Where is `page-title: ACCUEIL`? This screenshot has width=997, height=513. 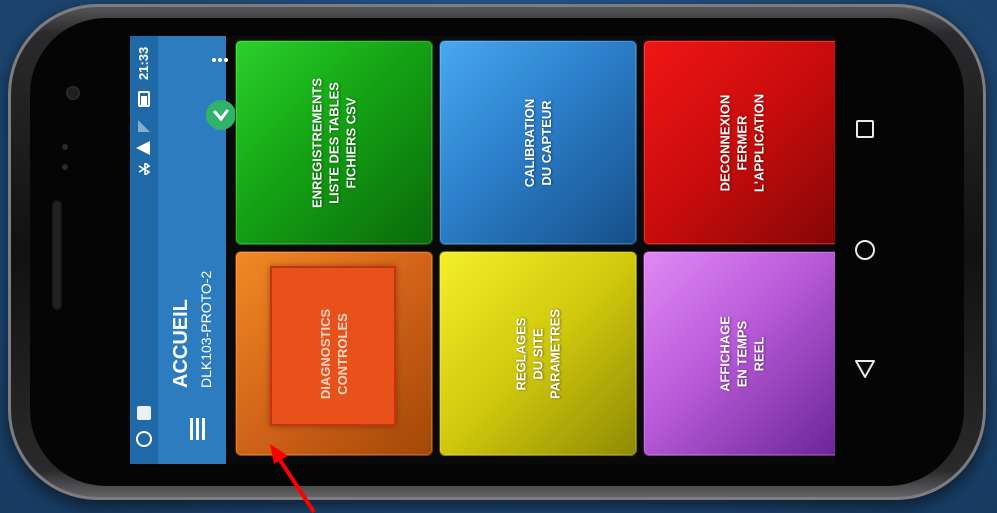
page-title: ACCUEIL is located at coordinates (181, 343).